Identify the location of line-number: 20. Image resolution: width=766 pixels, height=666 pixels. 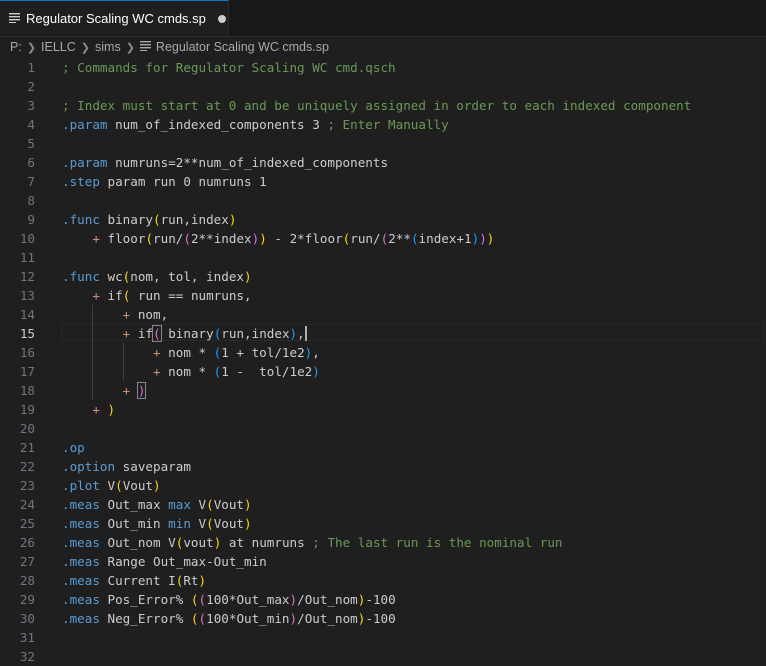
(27, 428).